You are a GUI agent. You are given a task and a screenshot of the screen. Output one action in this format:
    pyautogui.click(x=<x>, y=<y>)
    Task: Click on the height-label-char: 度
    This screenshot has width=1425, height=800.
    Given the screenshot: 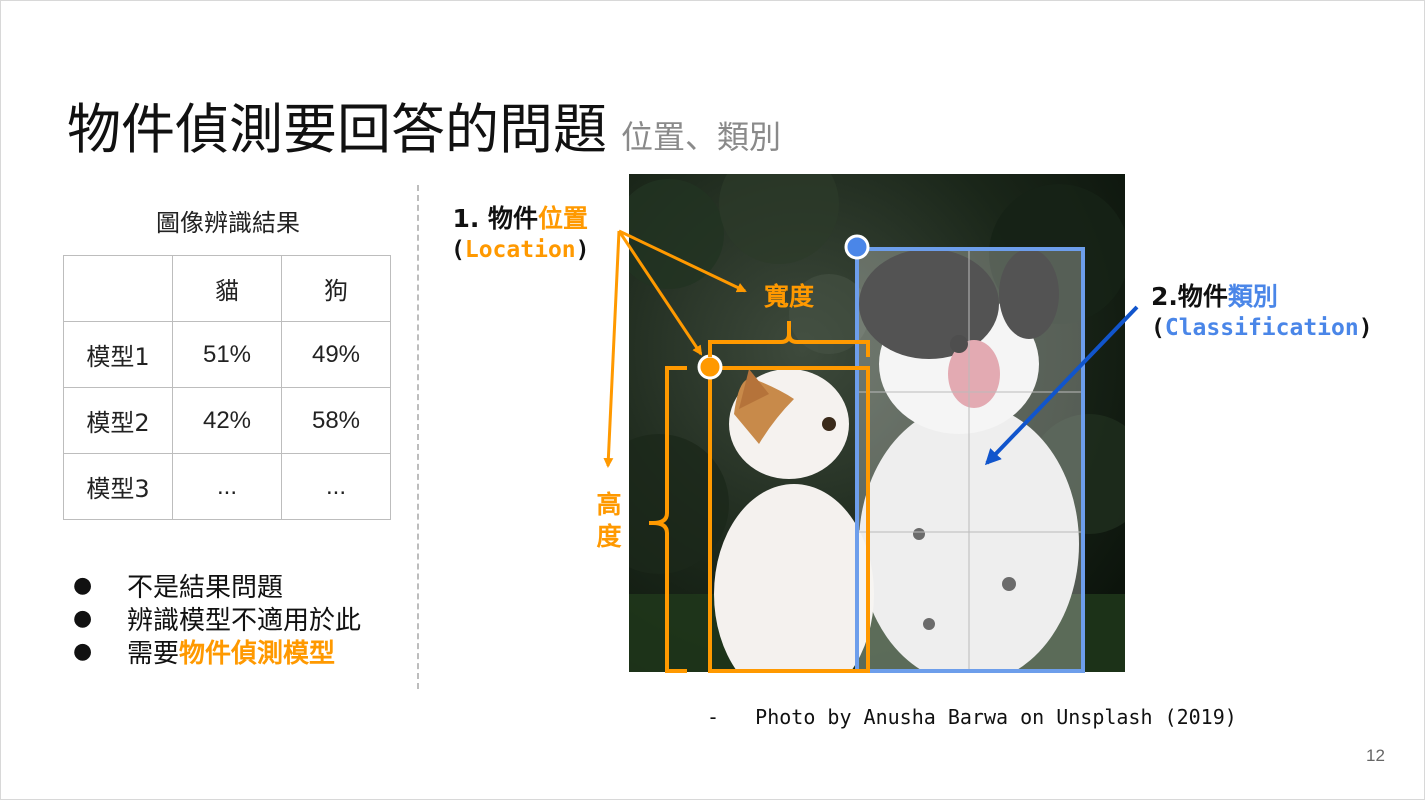 What is the action you would take?
    pyautogui.click(x=609, y=536)
    